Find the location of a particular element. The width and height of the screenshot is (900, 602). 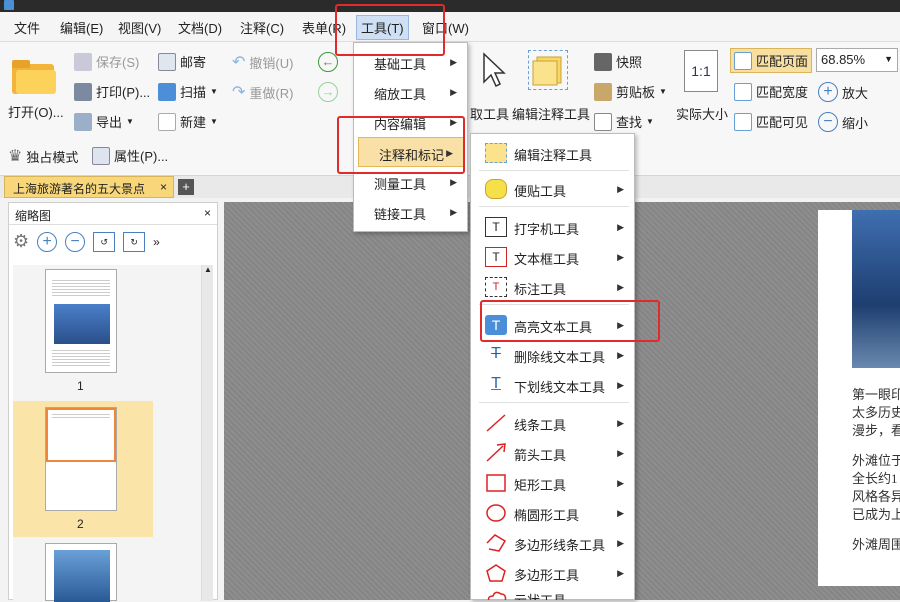

menu-item-label: 云状工具 is located at coordinates (540, 595).